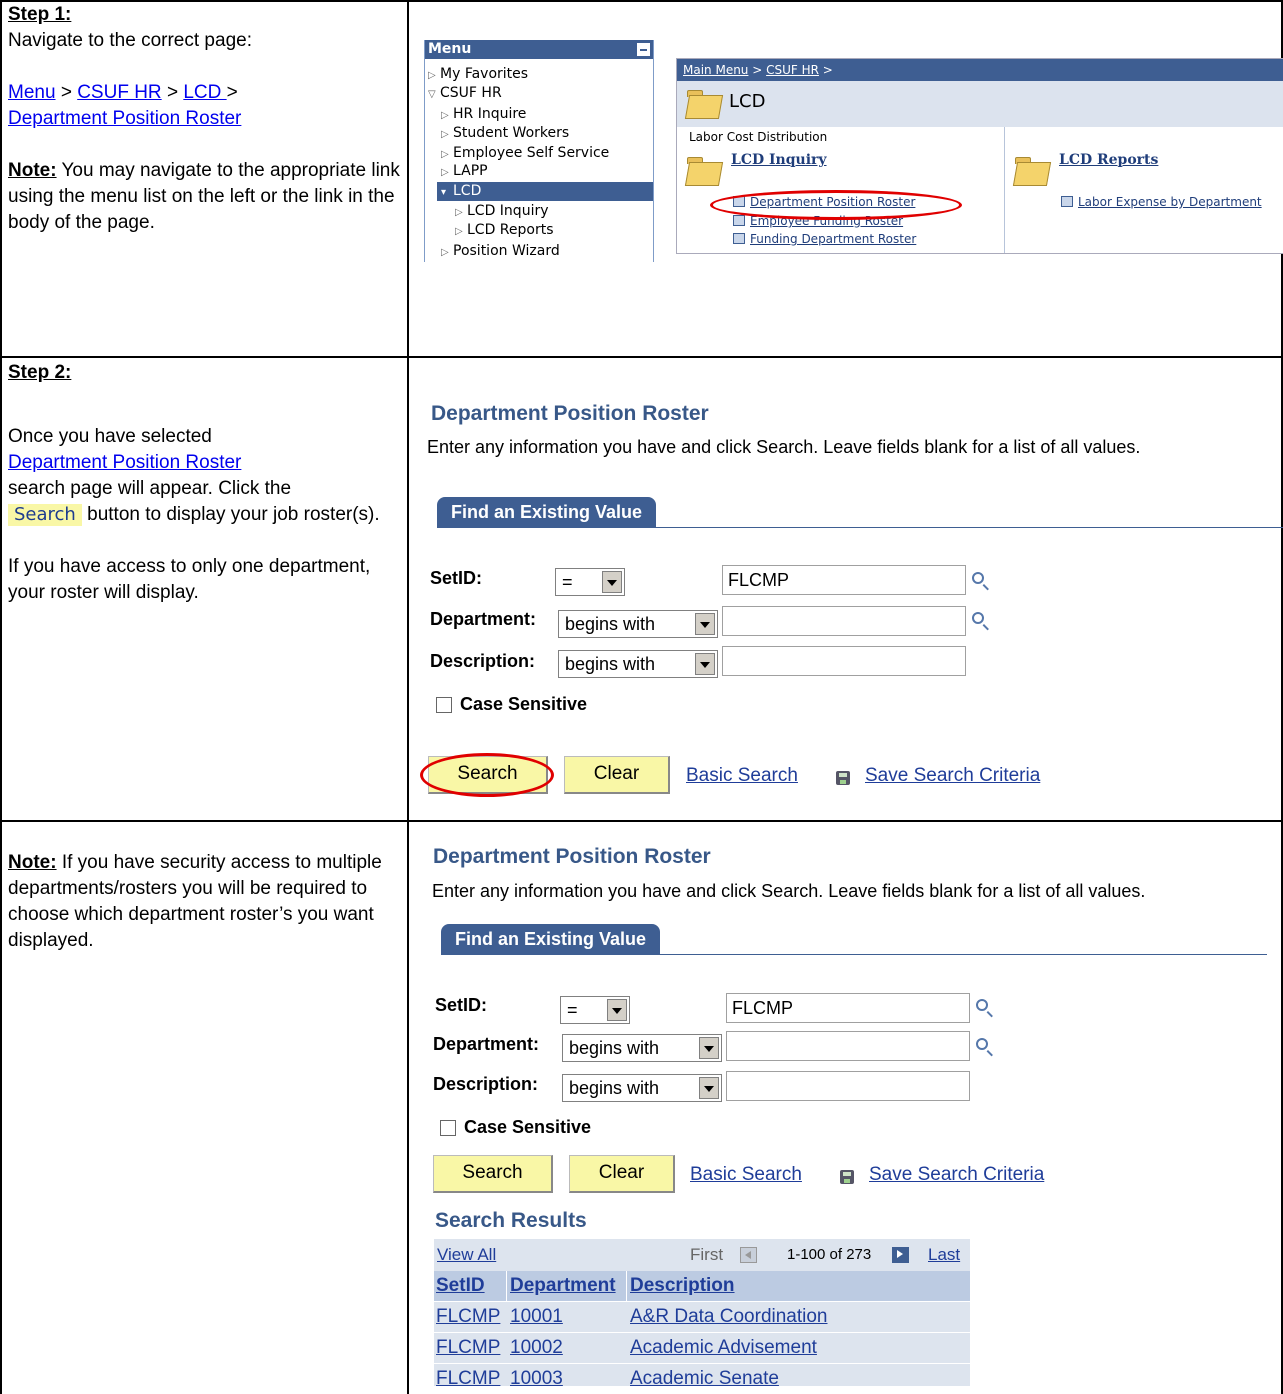 This screenshot has height=1394, width=1283. I want to click on step2-link-department-position-roster: Department Position Roster, so click(124, 462).